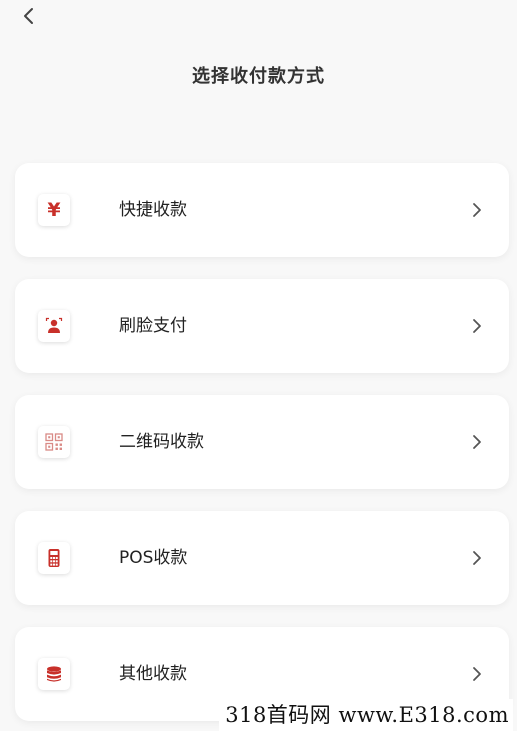  I want to click on qr-code-icon, so click(54, 442).